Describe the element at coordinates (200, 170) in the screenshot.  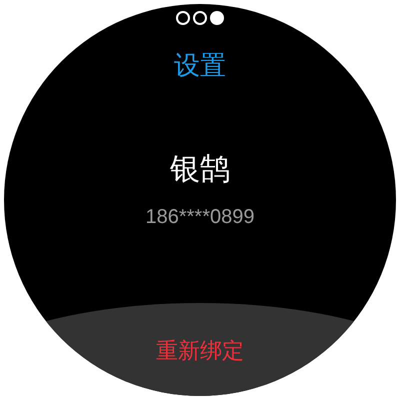
I see `device-name: 银鹄` at that location.